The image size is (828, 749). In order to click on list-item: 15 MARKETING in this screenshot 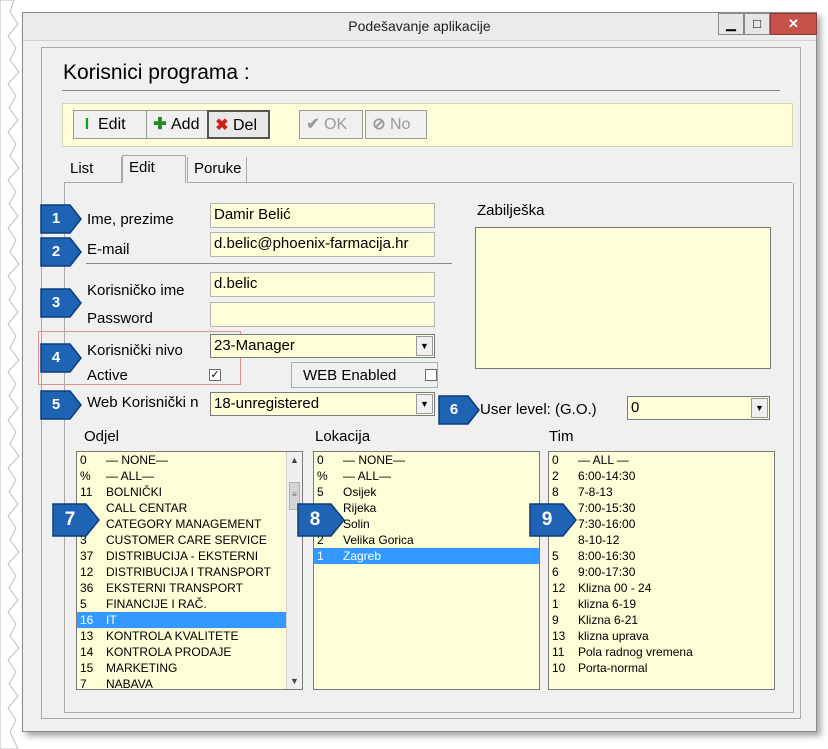, I will do `click(189, 668)`.